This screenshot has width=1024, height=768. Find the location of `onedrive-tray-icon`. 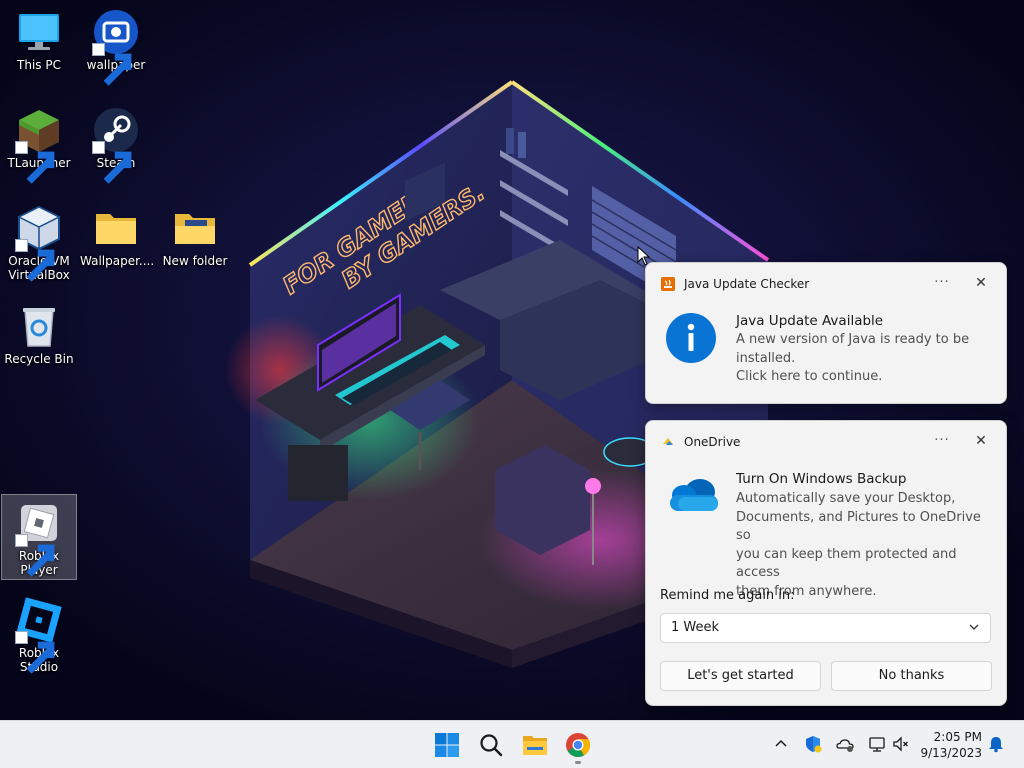

onedrive-tray-icon is located at coordinates (845, 745).